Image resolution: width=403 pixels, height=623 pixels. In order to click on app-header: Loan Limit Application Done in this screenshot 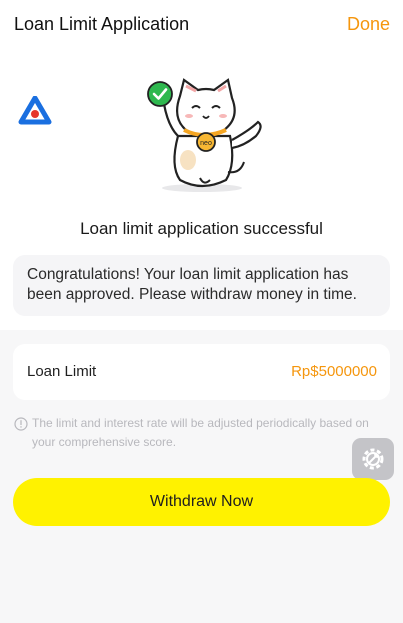, I will do `click(201, 25)`.